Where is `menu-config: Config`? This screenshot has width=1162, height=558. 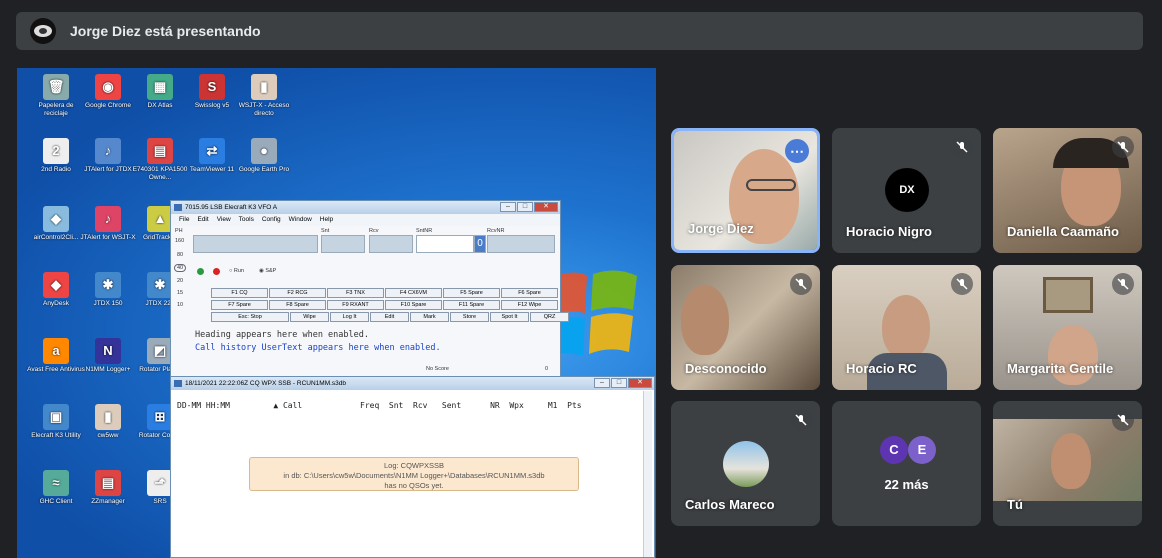
menu-config: Config is located at coordinates (271, 220).